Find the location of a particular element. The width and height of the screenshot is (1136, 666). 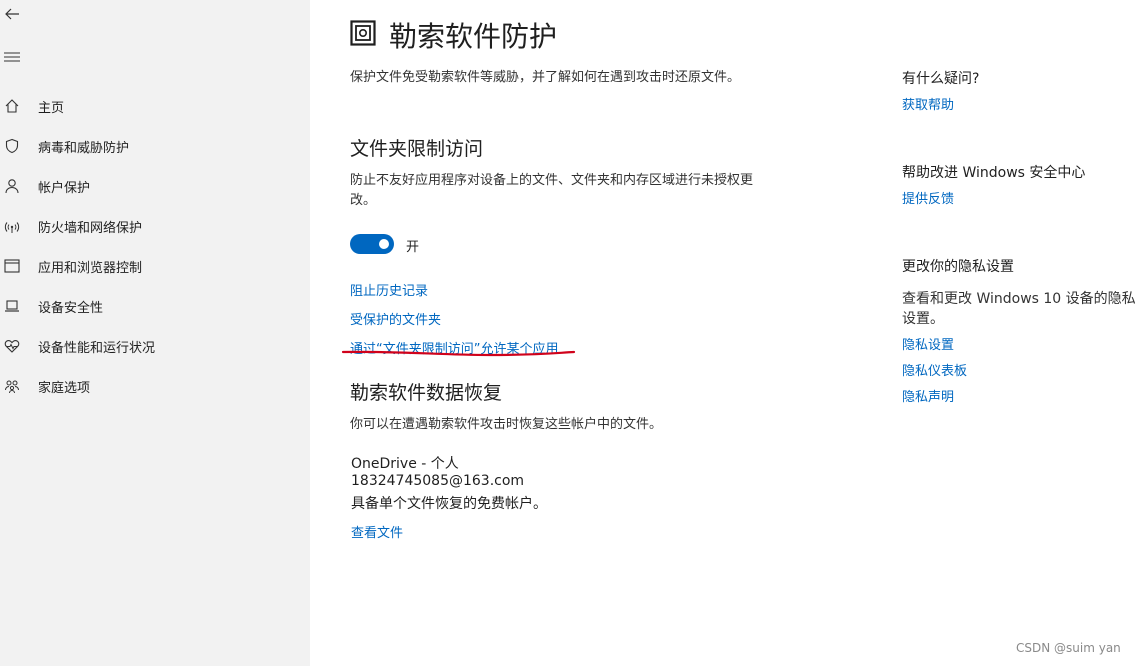

browser-icon is located at coordinates (12, 266).